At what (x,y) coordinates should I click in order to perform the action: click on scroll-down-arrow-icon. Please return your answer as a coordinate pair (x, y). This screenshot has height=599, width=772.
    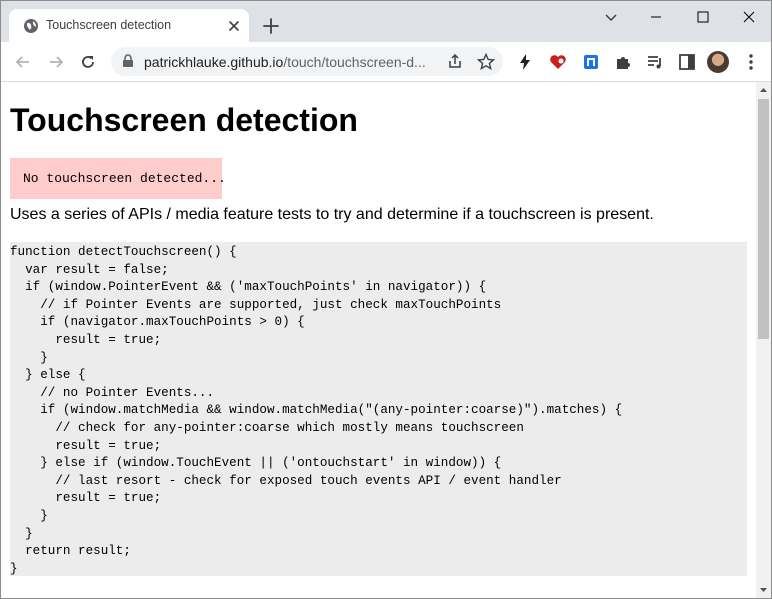
    Looking at the image, I should click on (763, 589).